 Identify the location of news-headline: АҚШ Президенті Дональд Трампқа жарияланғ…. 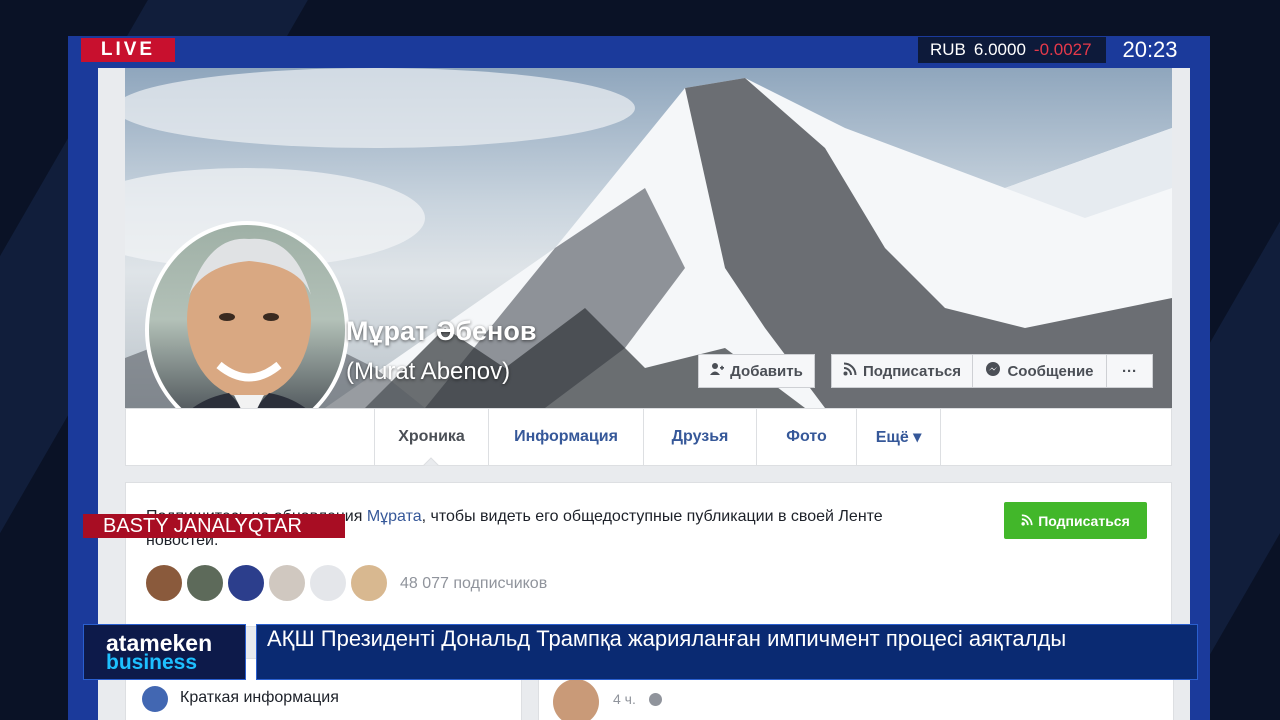
(727, 652).